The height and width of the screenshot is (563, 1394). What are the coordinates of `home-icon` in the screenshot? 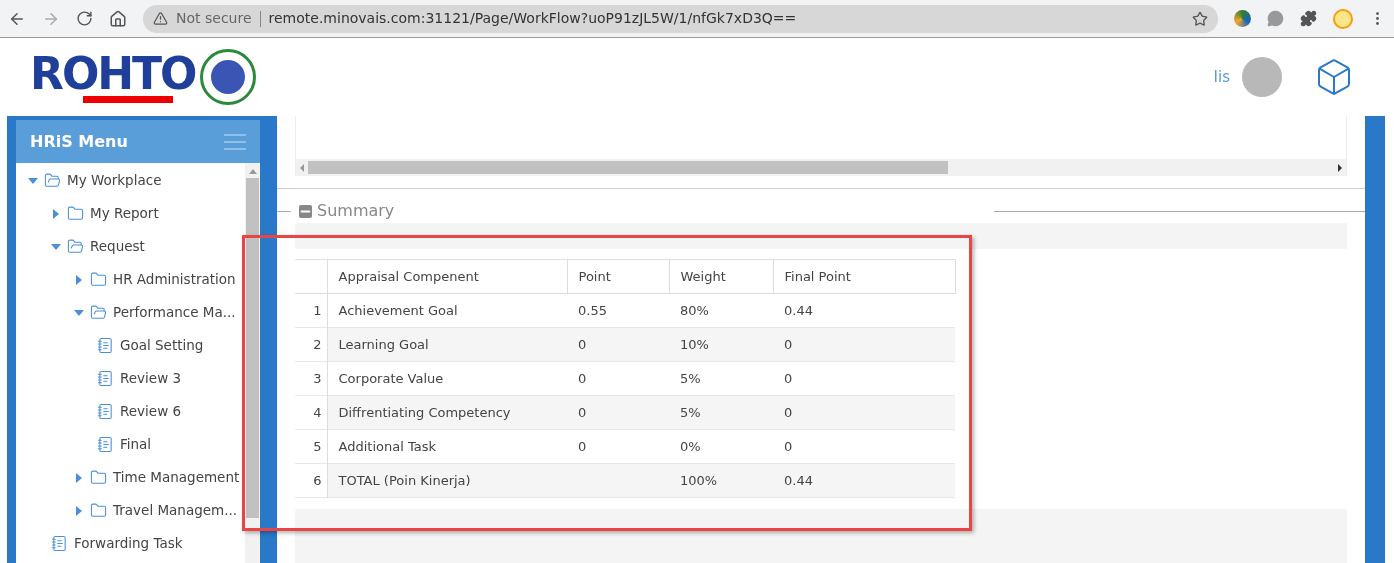 It's located at (118, 18).